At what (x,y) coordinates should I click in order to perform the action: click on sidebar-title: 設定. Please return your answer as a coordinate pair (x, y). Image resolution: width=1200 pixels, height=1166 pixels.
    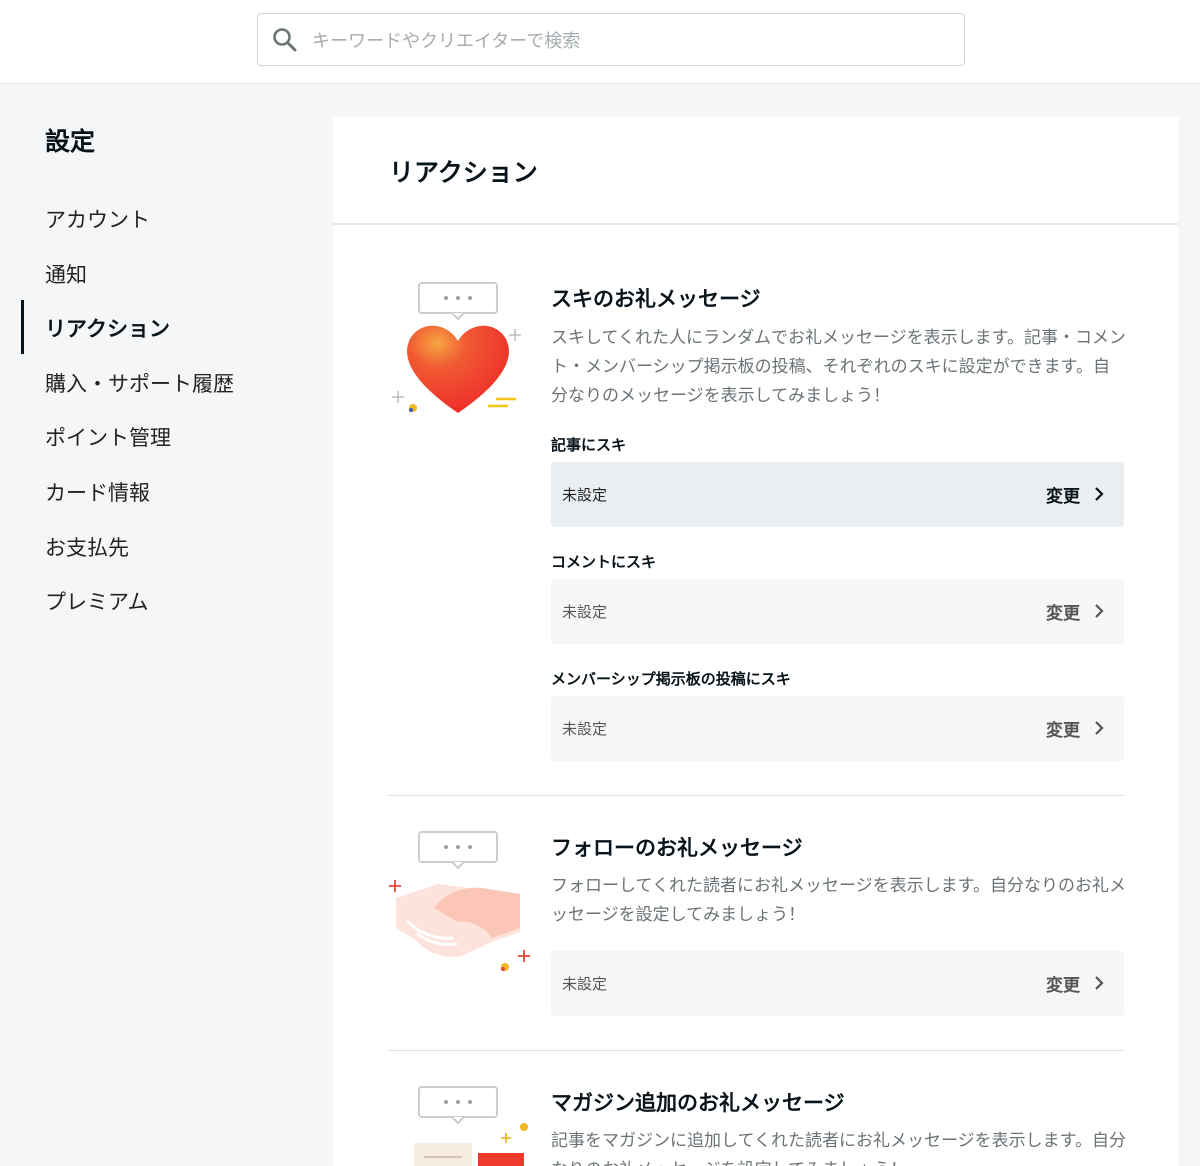
    Looking at the image, I should click on (70, 141).